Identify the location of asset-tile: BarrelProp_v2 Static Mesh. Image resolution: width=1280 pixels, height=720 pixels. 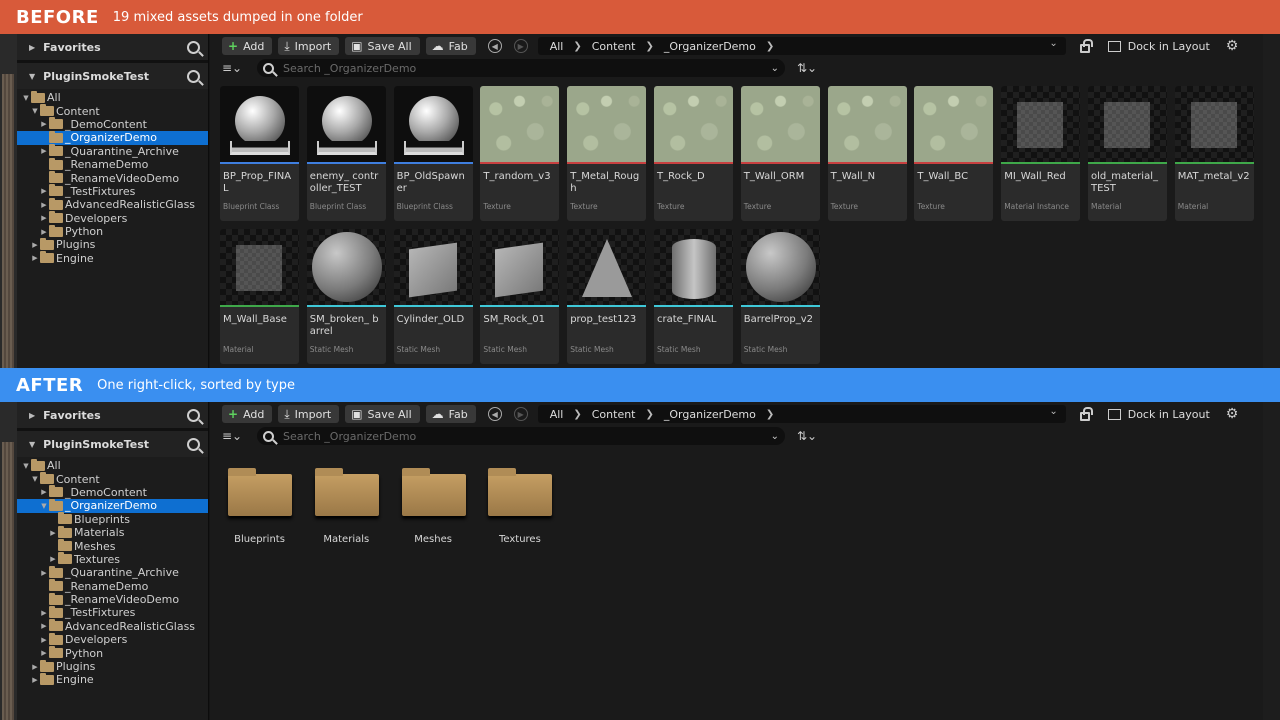
(780, 296).